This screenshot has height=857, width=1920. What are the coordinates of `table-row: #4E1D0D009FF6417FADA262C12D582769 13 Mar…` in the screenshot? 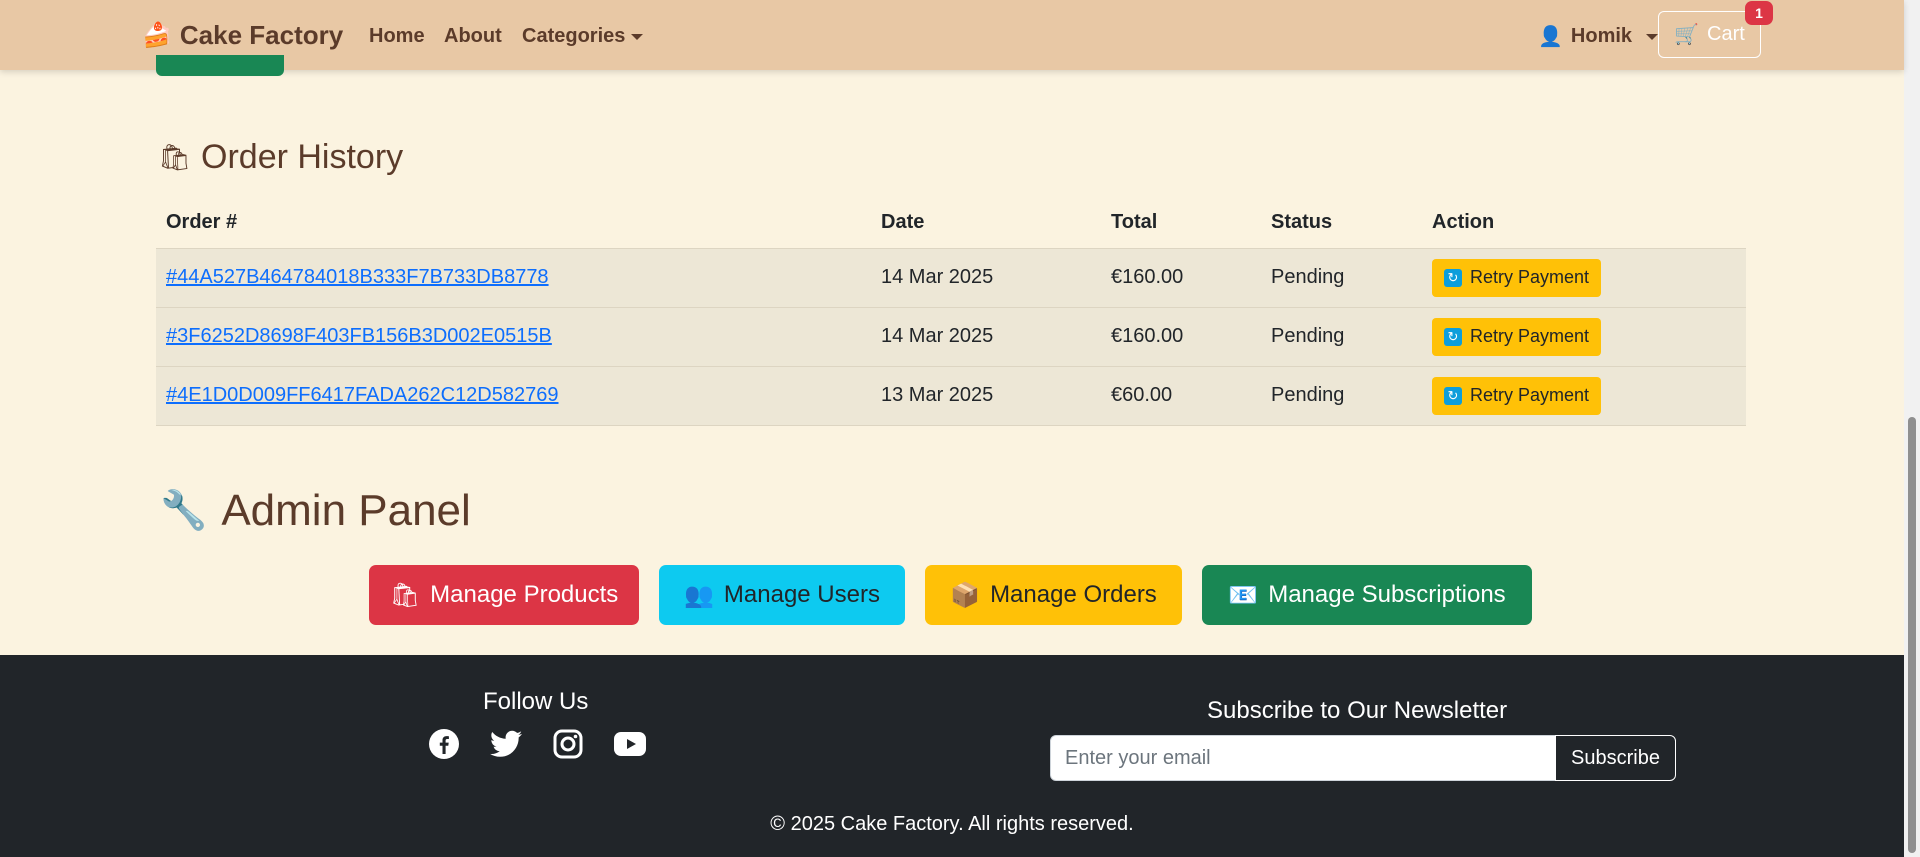 It's located at (951, 396).